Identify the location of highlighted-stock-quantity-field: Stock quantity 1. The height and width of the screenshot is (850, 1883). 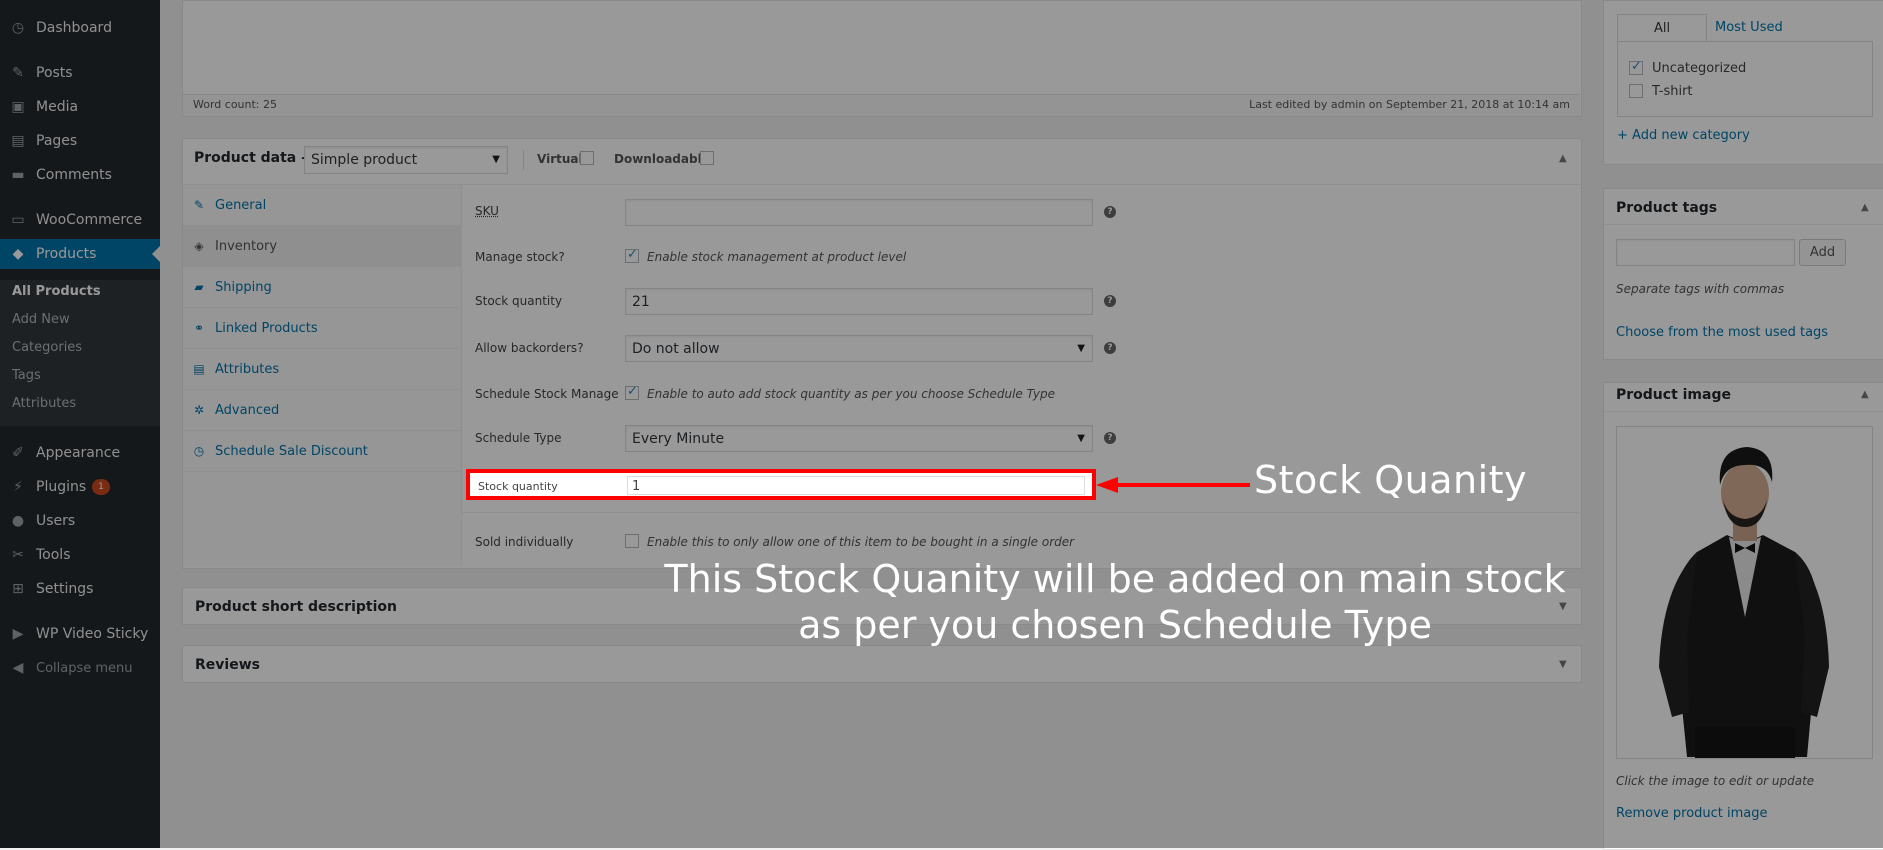
(781, 484).